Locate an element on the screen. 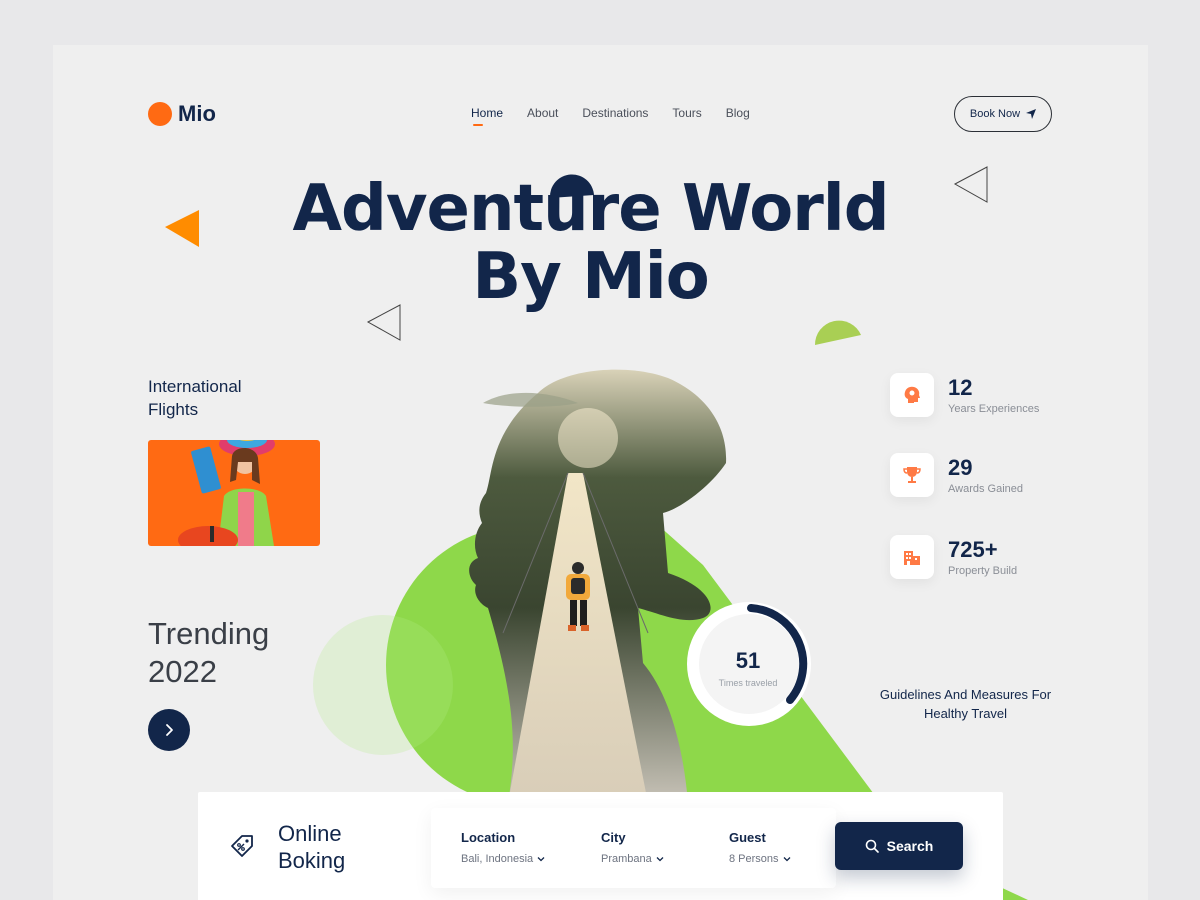  guest-field: Guest 8 Persons is located at coordinates (760, 847).